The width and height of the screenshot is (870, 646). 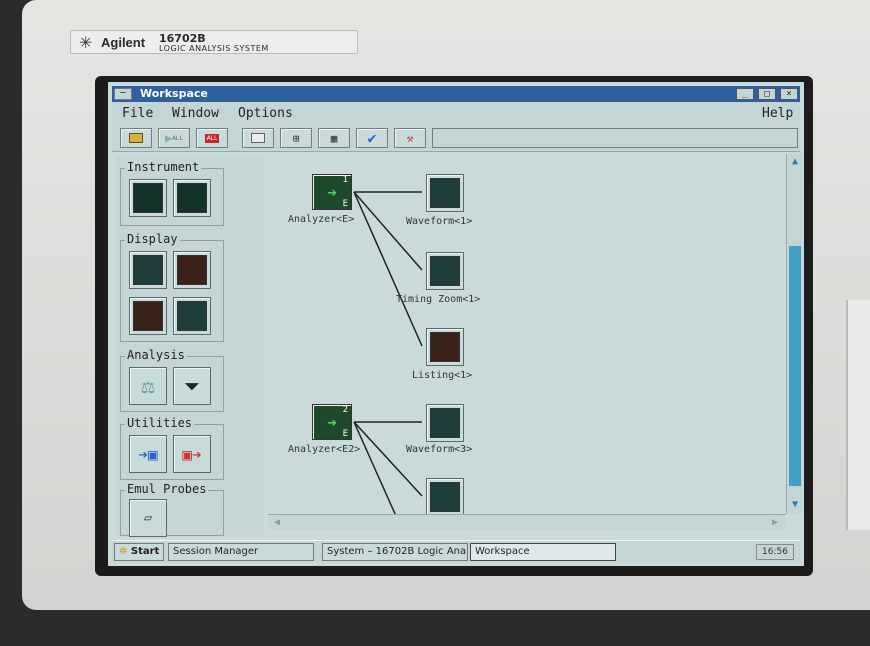 What do you see at coordinates (86, 43) in the screenshot?
I see `agilent-spark-logo-icon: ✳` at bounding box center [86, 43].